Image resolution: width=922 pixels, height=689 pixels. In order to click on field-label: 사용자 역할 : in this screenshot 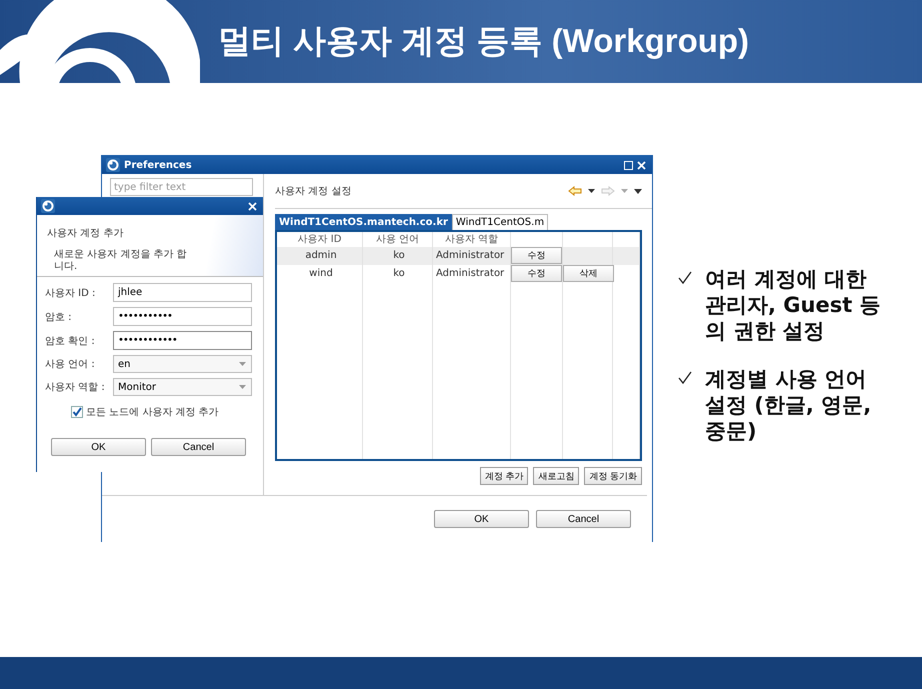, I will do `click(75, 387)`.